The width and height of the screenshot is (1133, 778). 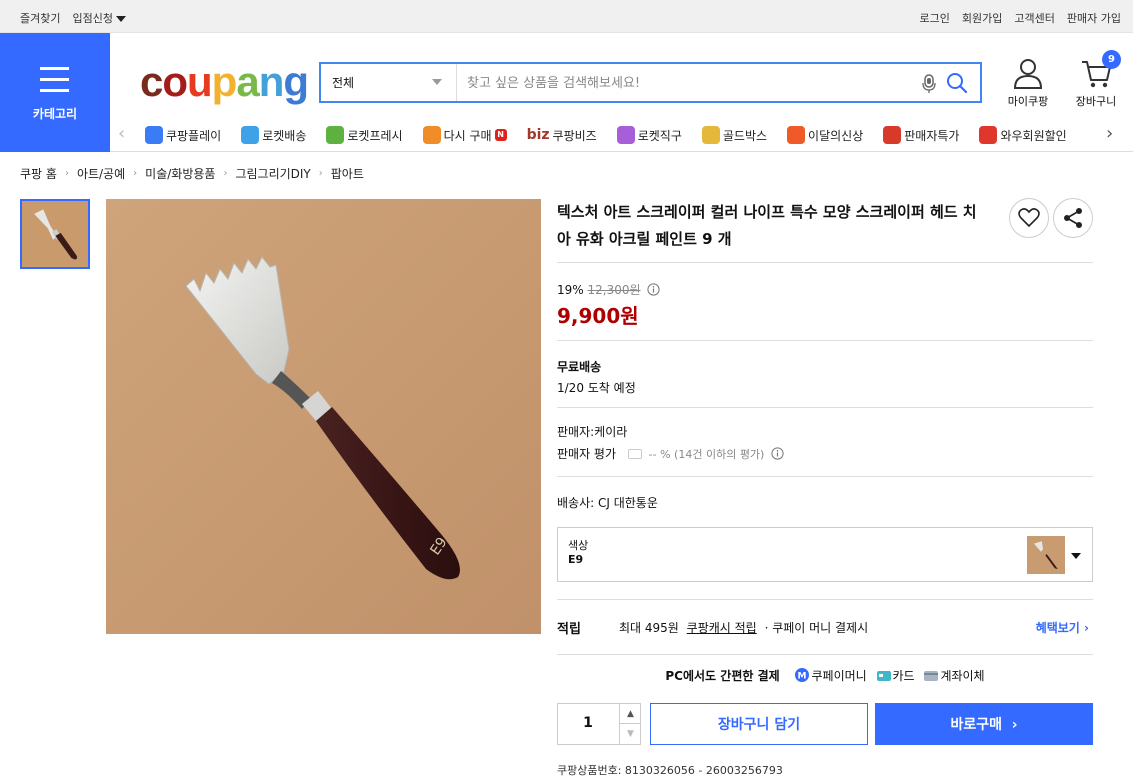 What do you see at coordinates (1034, 18) in the screenshot?
I see `customer-center-link: 고객센터` at bounding box center [1034, 18].